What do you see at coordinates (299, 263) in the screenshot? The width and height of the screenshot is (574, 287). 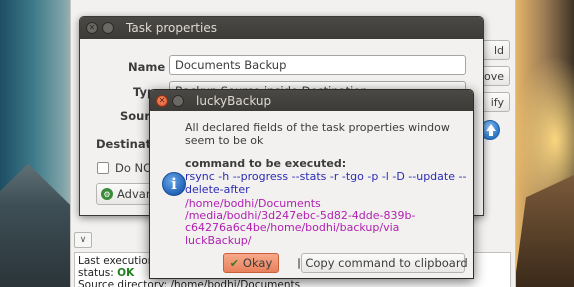 I see `clipboard-icon` at bounding box center [299, 263].